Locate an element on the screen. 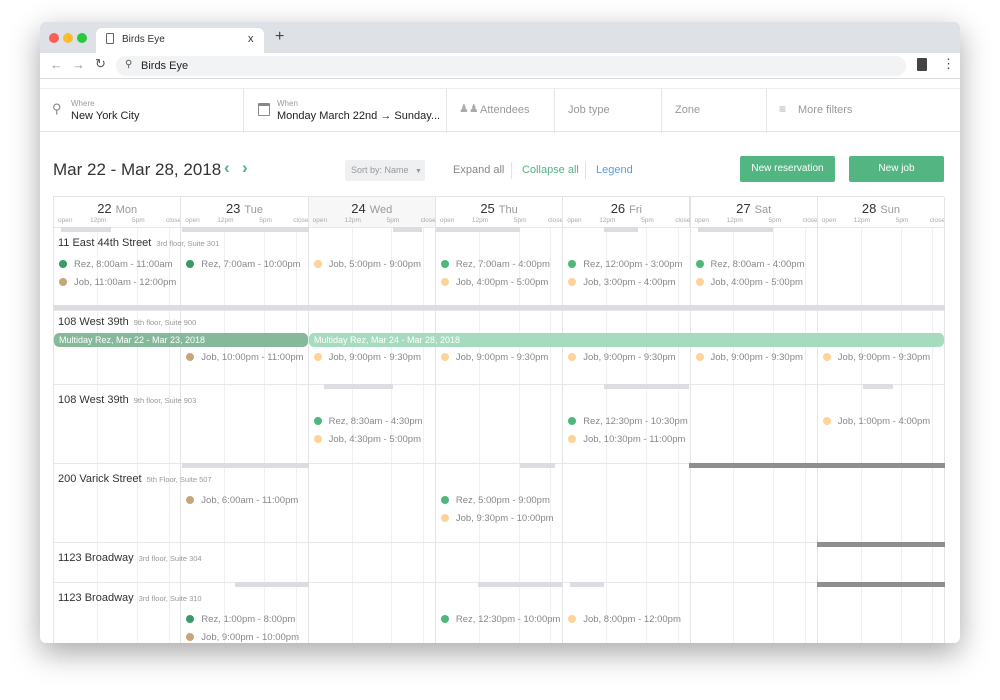  multiday-reservation-bar: Multiday Rez, Mar 24 - Mar 28, 2018 is located at coordinates (626, 340).